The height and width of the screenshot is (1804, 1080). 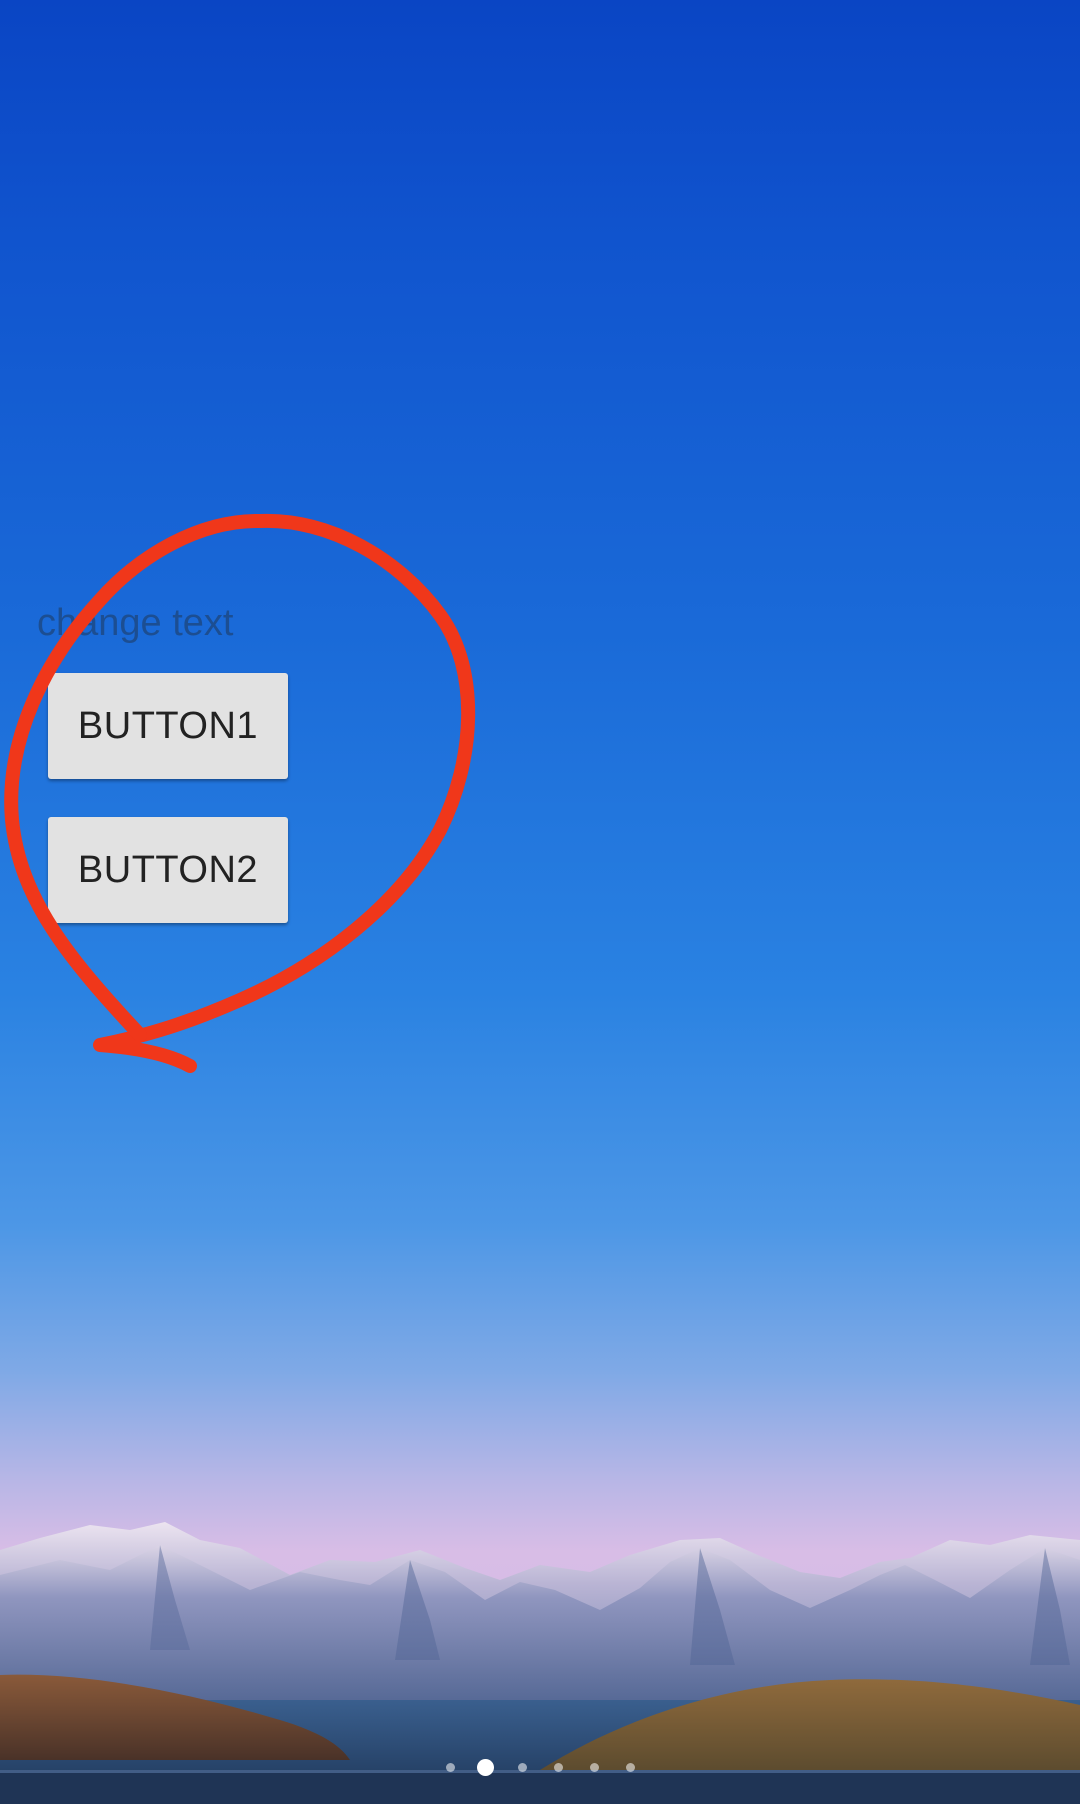 I want to click on change-text-label: change text, so click(x=135, y=623).